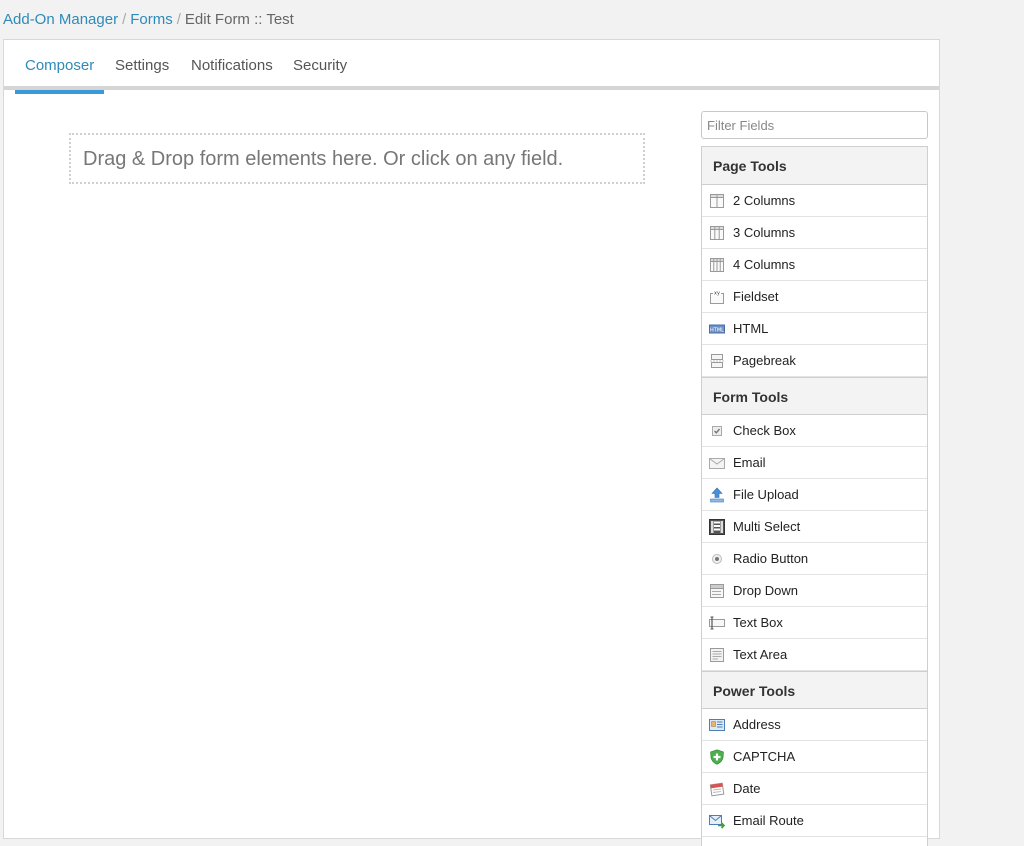 The width and height of the screenshot is (1024, 846). Describe the element at coordinates (814, 725) in the screenshot. I see `field-item-address: Address` at that location.